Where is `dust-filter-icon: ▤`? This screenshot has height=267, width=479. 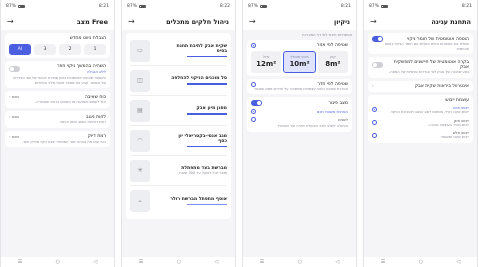
dust-filter-icon: ▤ is located at coordinates (140, 110).